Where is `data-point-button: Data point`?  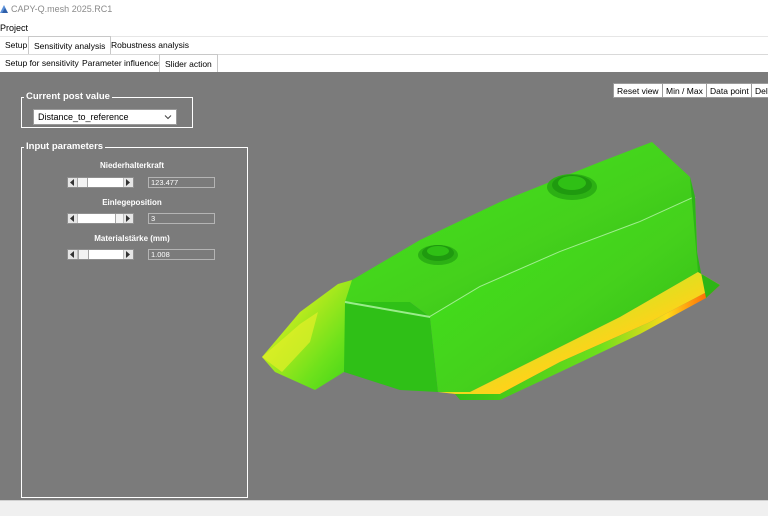 data-point-button: Data point is located at coordinates (729, 90).